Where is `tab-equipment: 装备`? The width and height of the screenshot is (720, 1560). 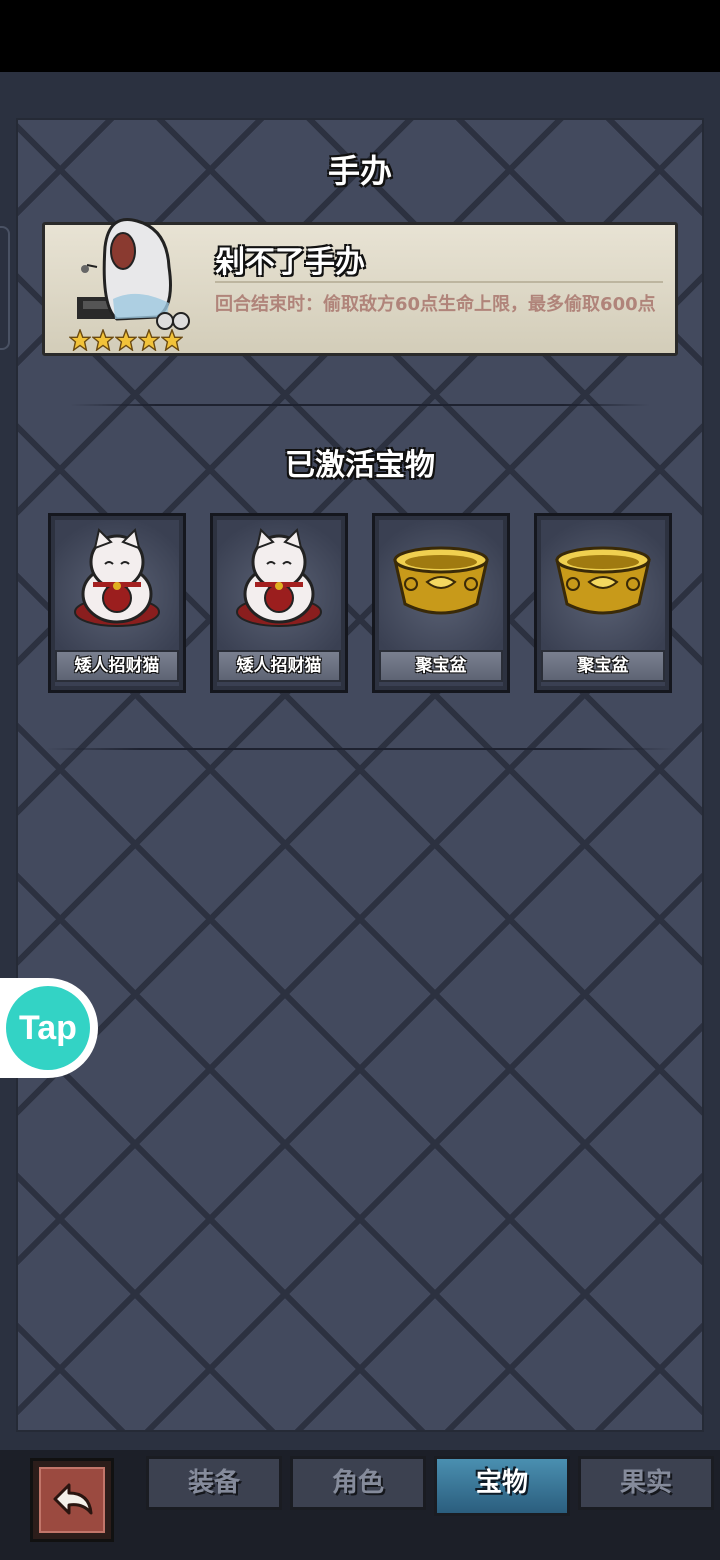
tab-equipment: 装备 is located at coordinates (214, 1483).